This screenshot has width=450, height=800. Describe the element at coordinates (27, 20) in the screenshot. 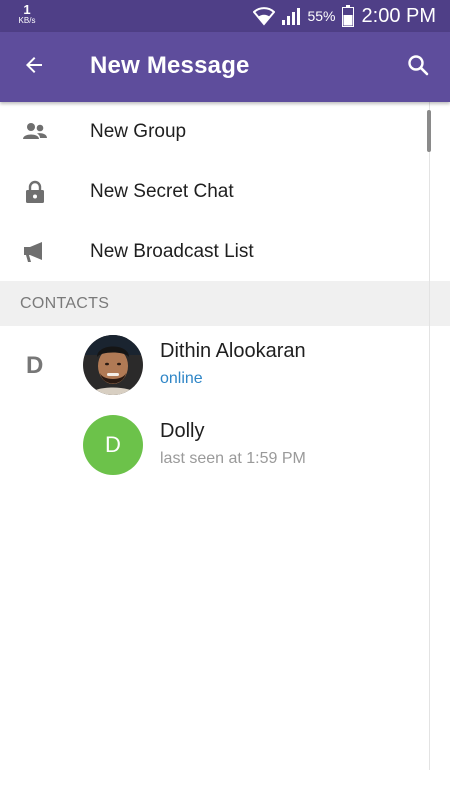

I see `network-speed-unit: KB/s` at that location.